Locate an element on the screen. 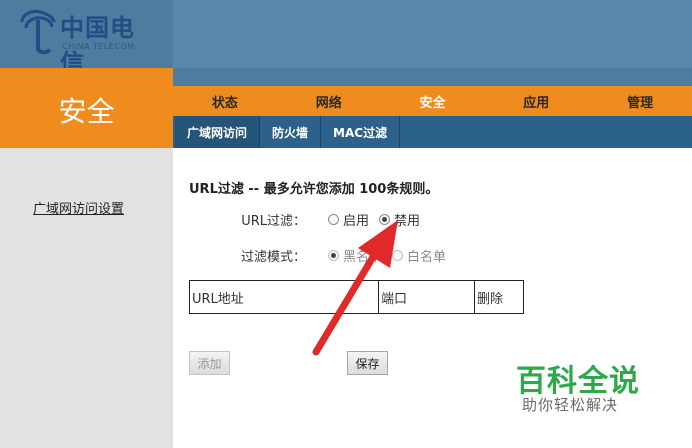 The height and width of the screenshot is (448, 692). url-filter-label: URL过滤： is located at coordinates (273, 221).